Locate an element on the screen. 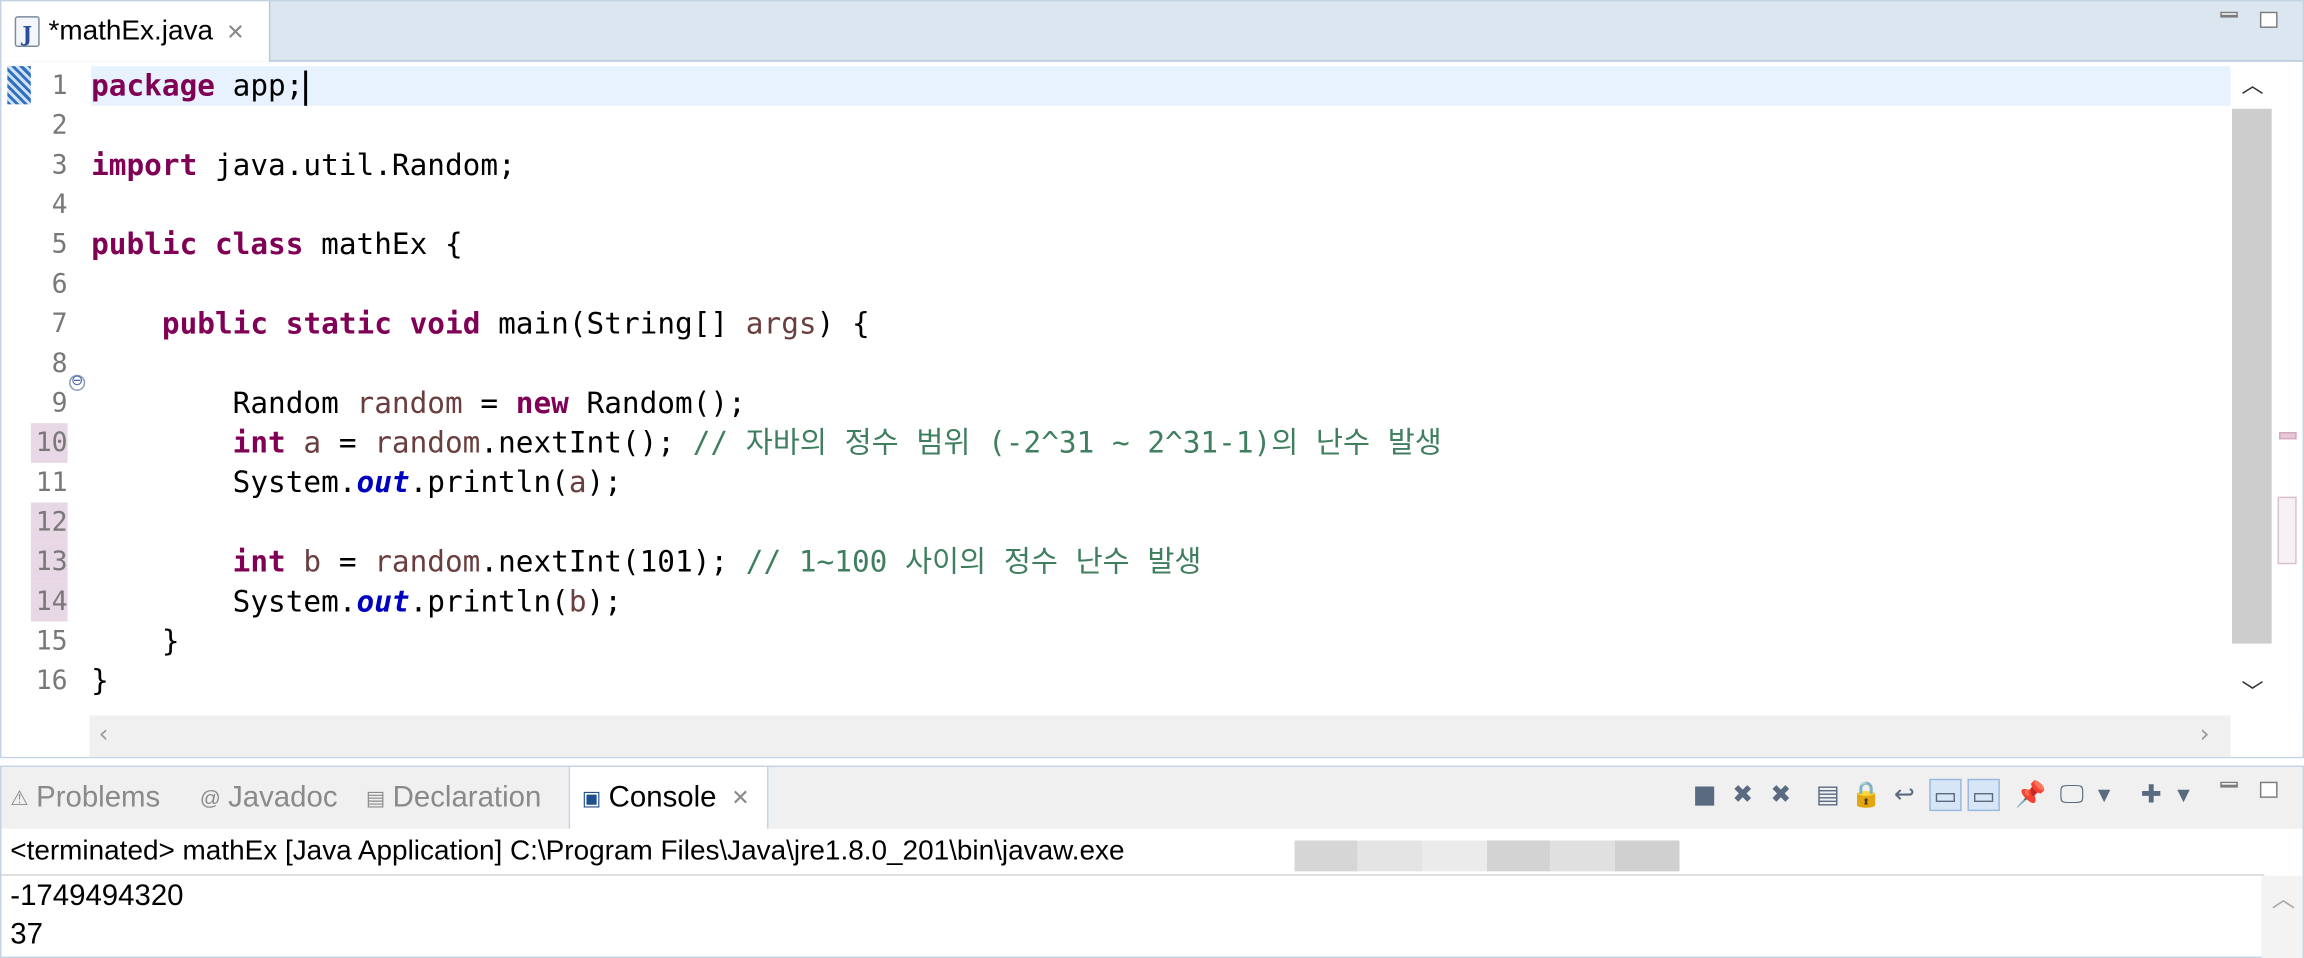 This screenshot has width=2304, height=958. code-token: out is located at coordinates (383, 482).